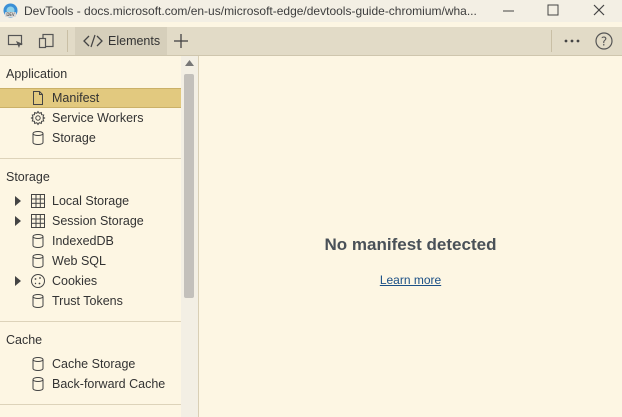  I want to click on device-emulation-icon, so click(47, 41).